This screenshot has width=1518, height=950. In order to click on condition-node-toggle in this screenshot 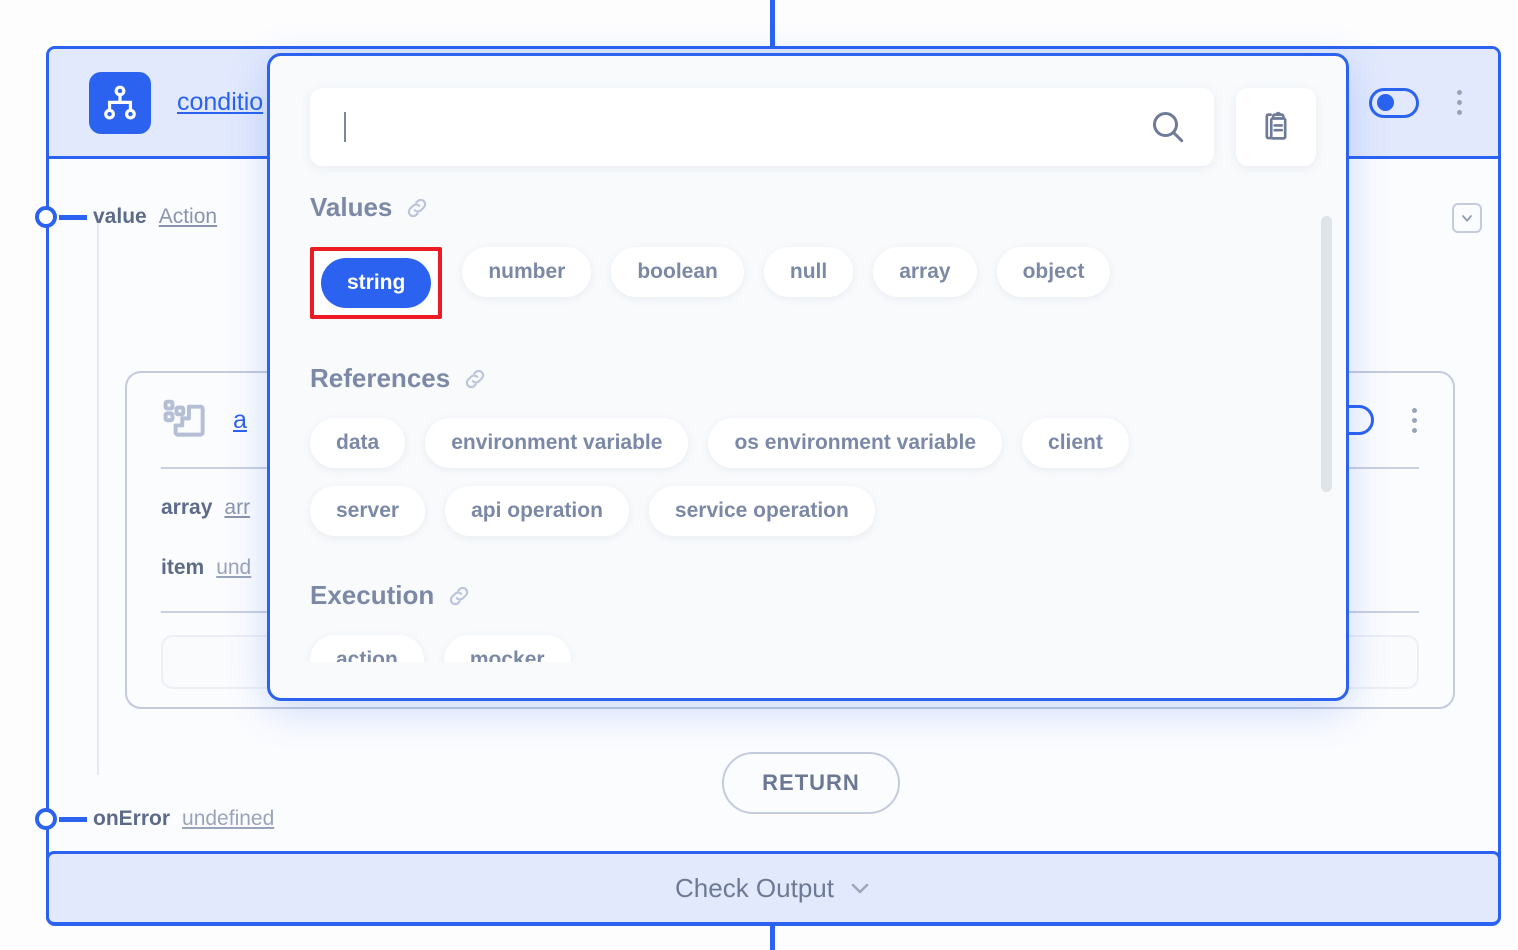, I will do `click(1394, 102)`.